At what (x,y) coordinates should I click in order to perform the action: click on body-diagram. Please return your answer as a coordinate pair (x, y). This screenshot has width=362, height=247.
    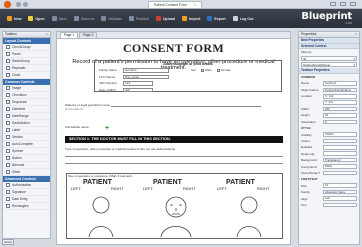
    Looking at the image, I should click on (176, 215).